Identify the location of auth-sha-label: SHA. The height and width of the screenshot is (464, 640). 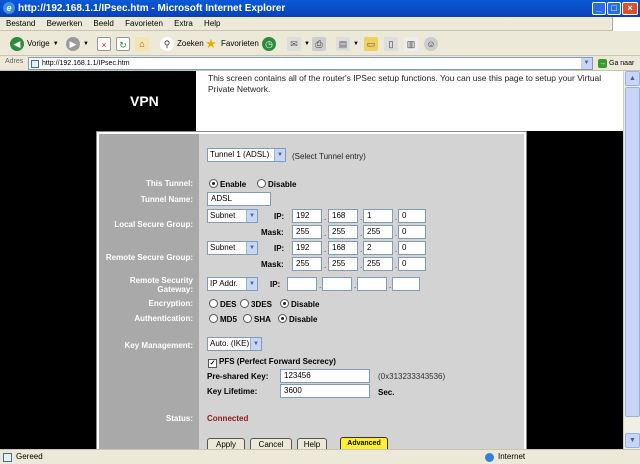
(262, 319).